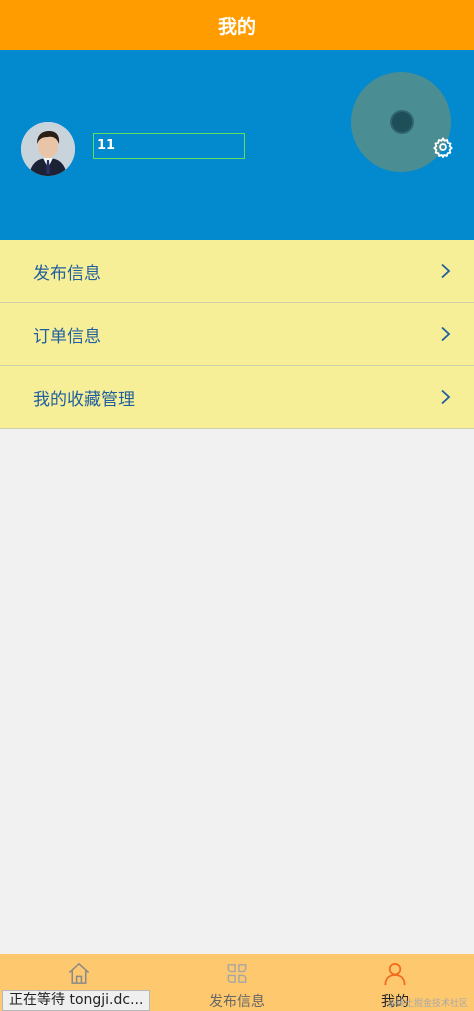 The width and height of the screenshot is (474, 1011). I want to click on settings-button, so click(443, 147).